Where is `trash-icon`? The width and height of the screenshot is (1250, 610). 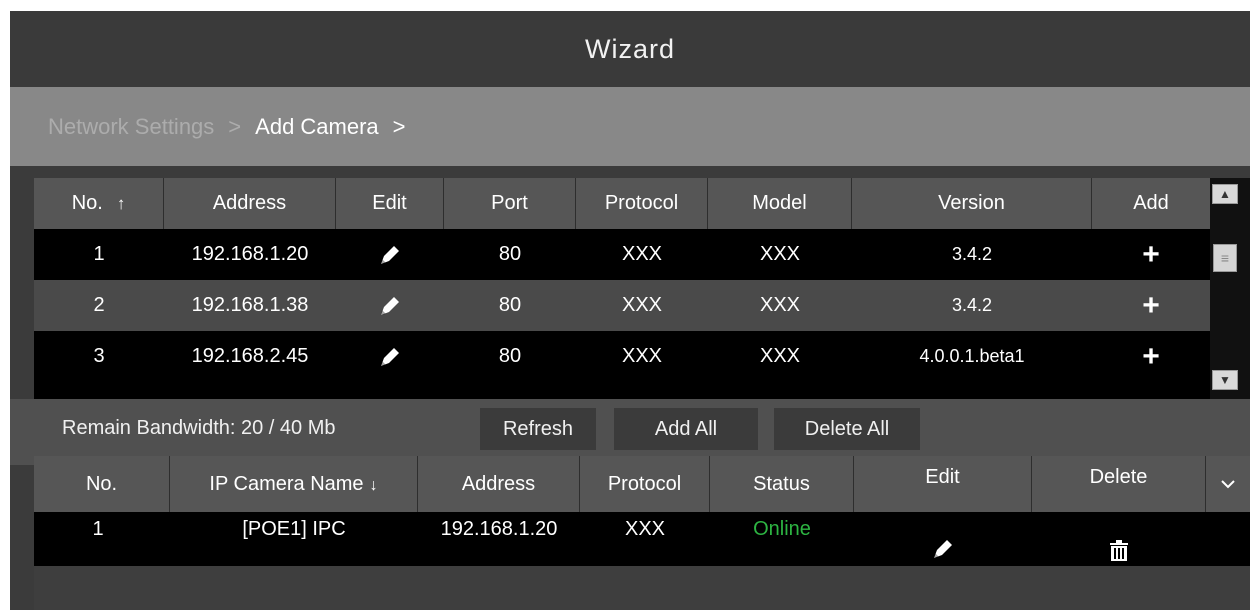 trash-icon is located at coordinates (1119, 550).